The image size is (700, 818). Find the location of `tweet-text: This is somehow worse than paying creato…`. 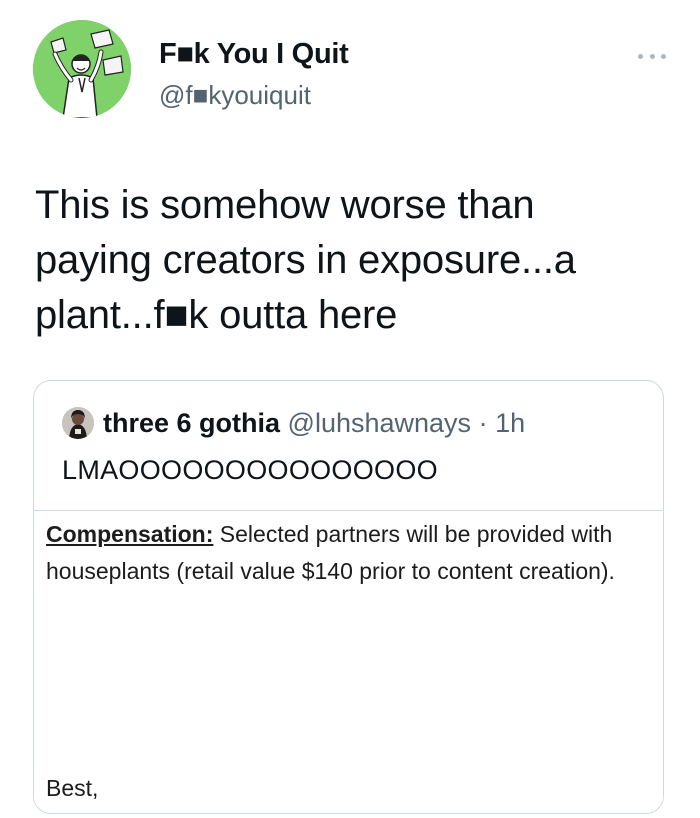

tweet-text: This is somehow worse than paying creato… is located at coordinates (305, 260).